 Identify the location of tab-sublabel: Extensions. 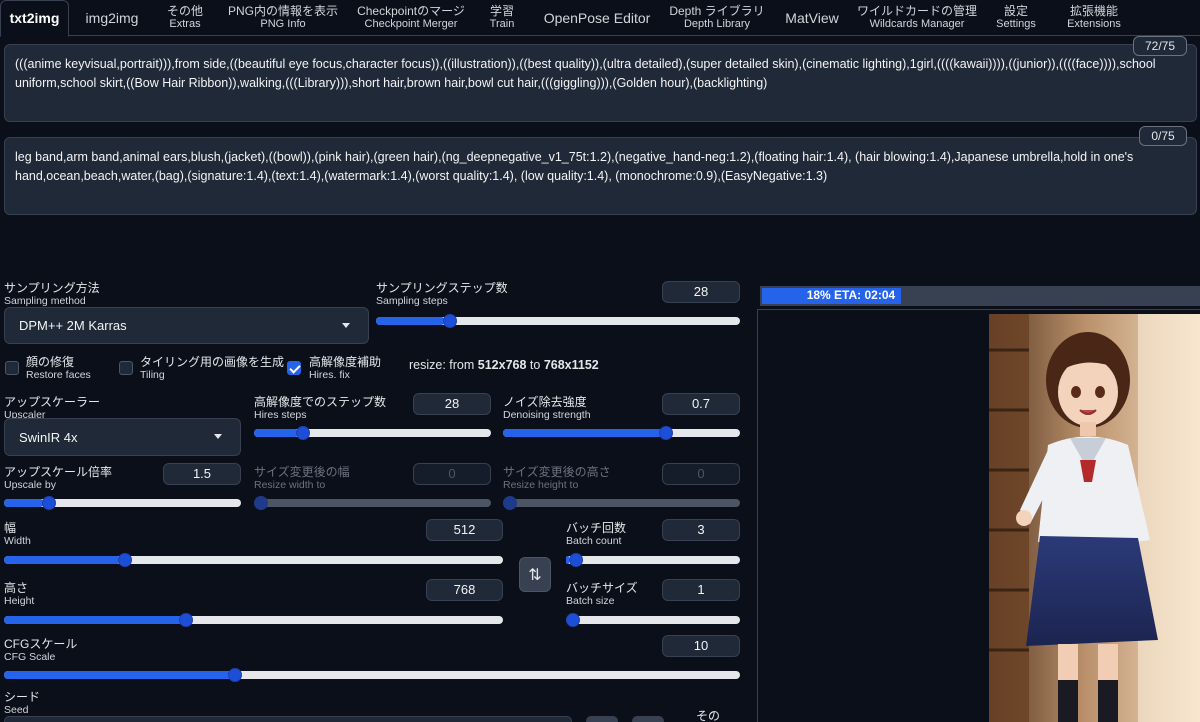
(1094, 24).